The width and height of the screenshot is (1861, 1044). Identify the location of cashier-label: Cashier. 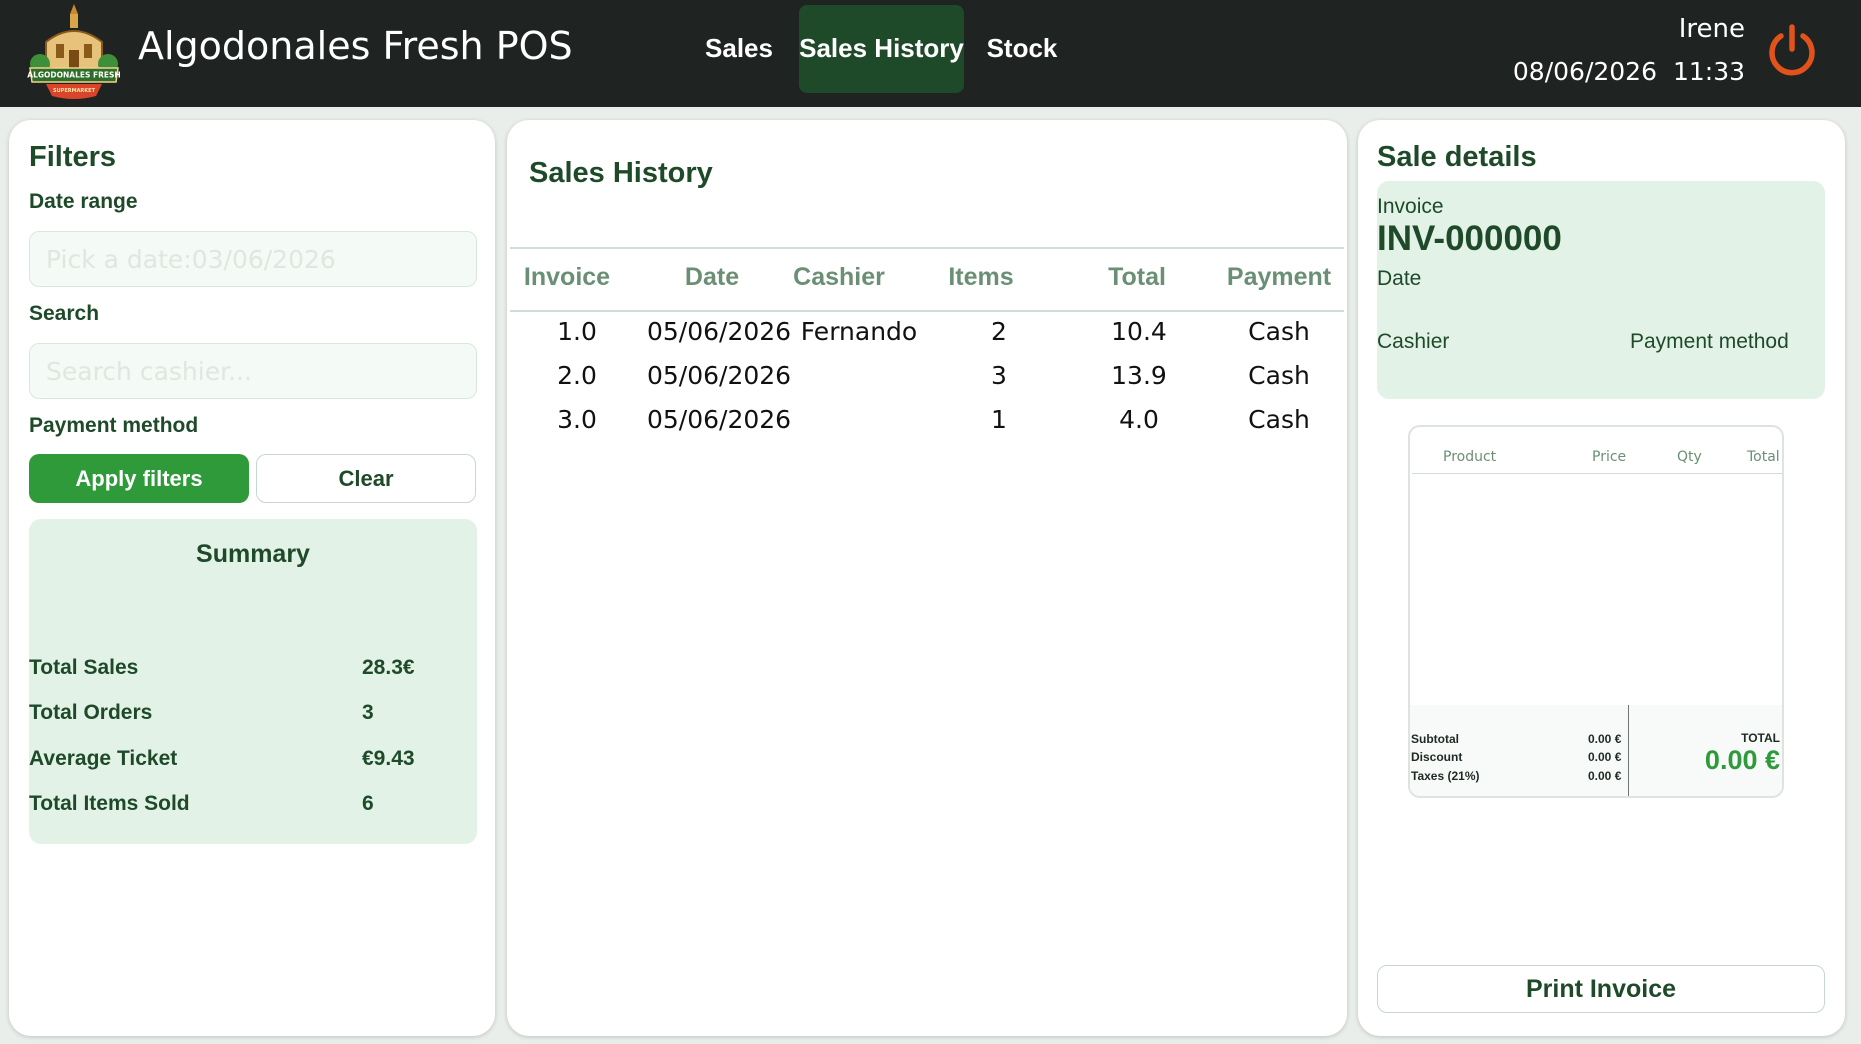
(1413, 341).